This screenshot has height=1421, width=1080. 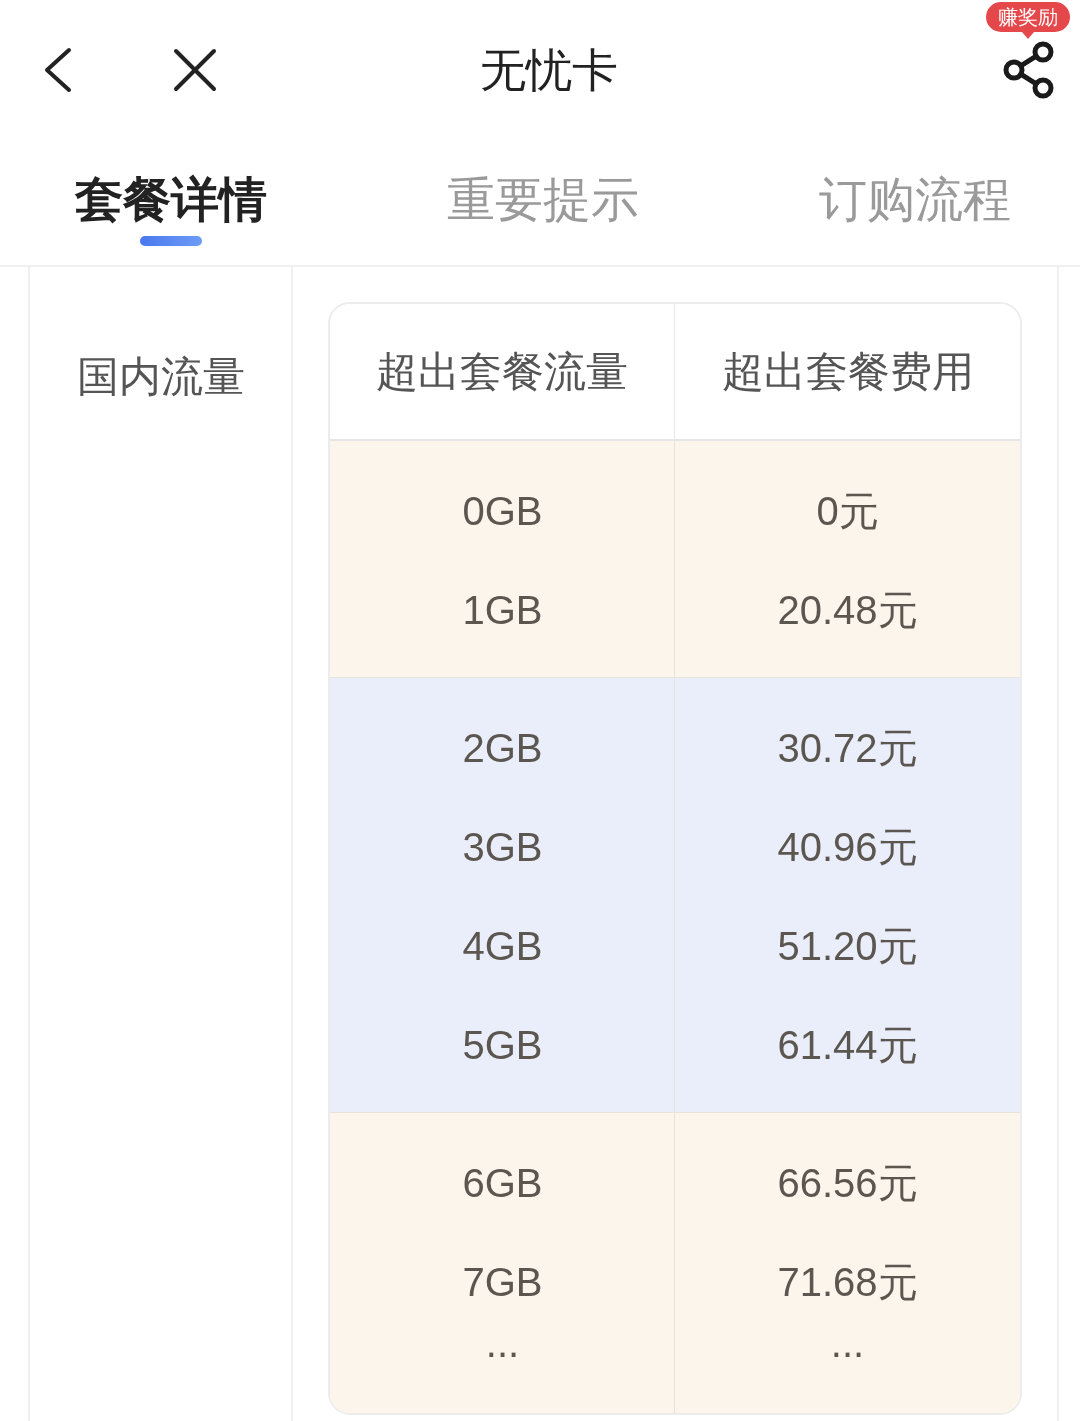 What do you see at coordinates (847, 946) in the screenshot?
I see `table-cell-text: 51.20元` at bounding box center [847, 946].